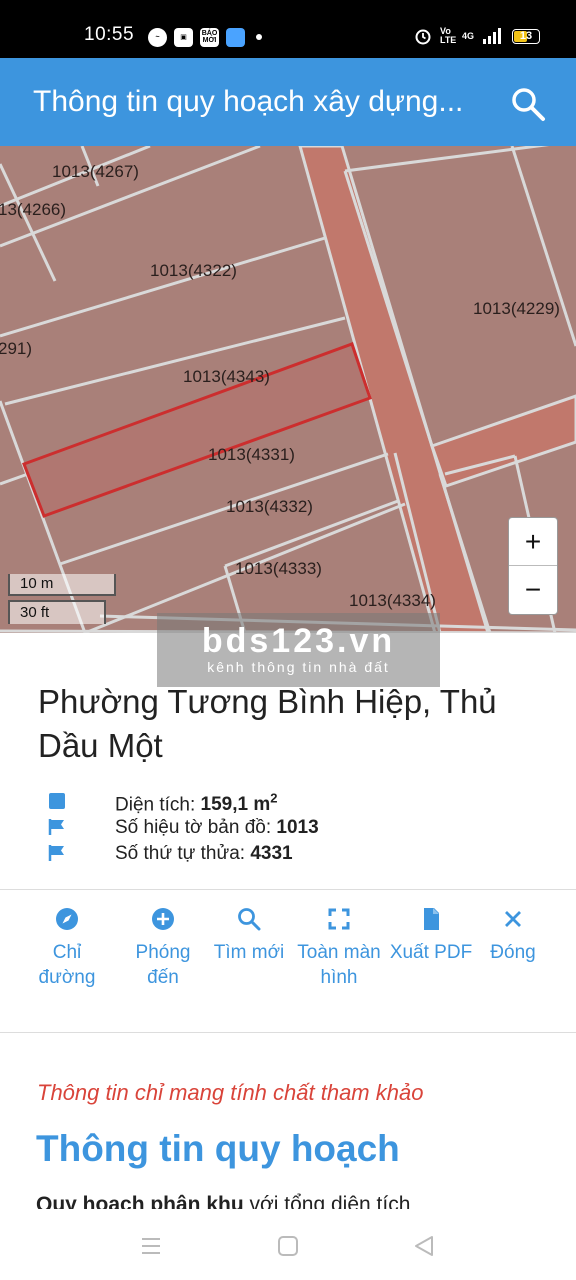 The height and width of the screenshot is (1280, 576). I want to click on area-value: 159,1 m2, so click(239, 803).